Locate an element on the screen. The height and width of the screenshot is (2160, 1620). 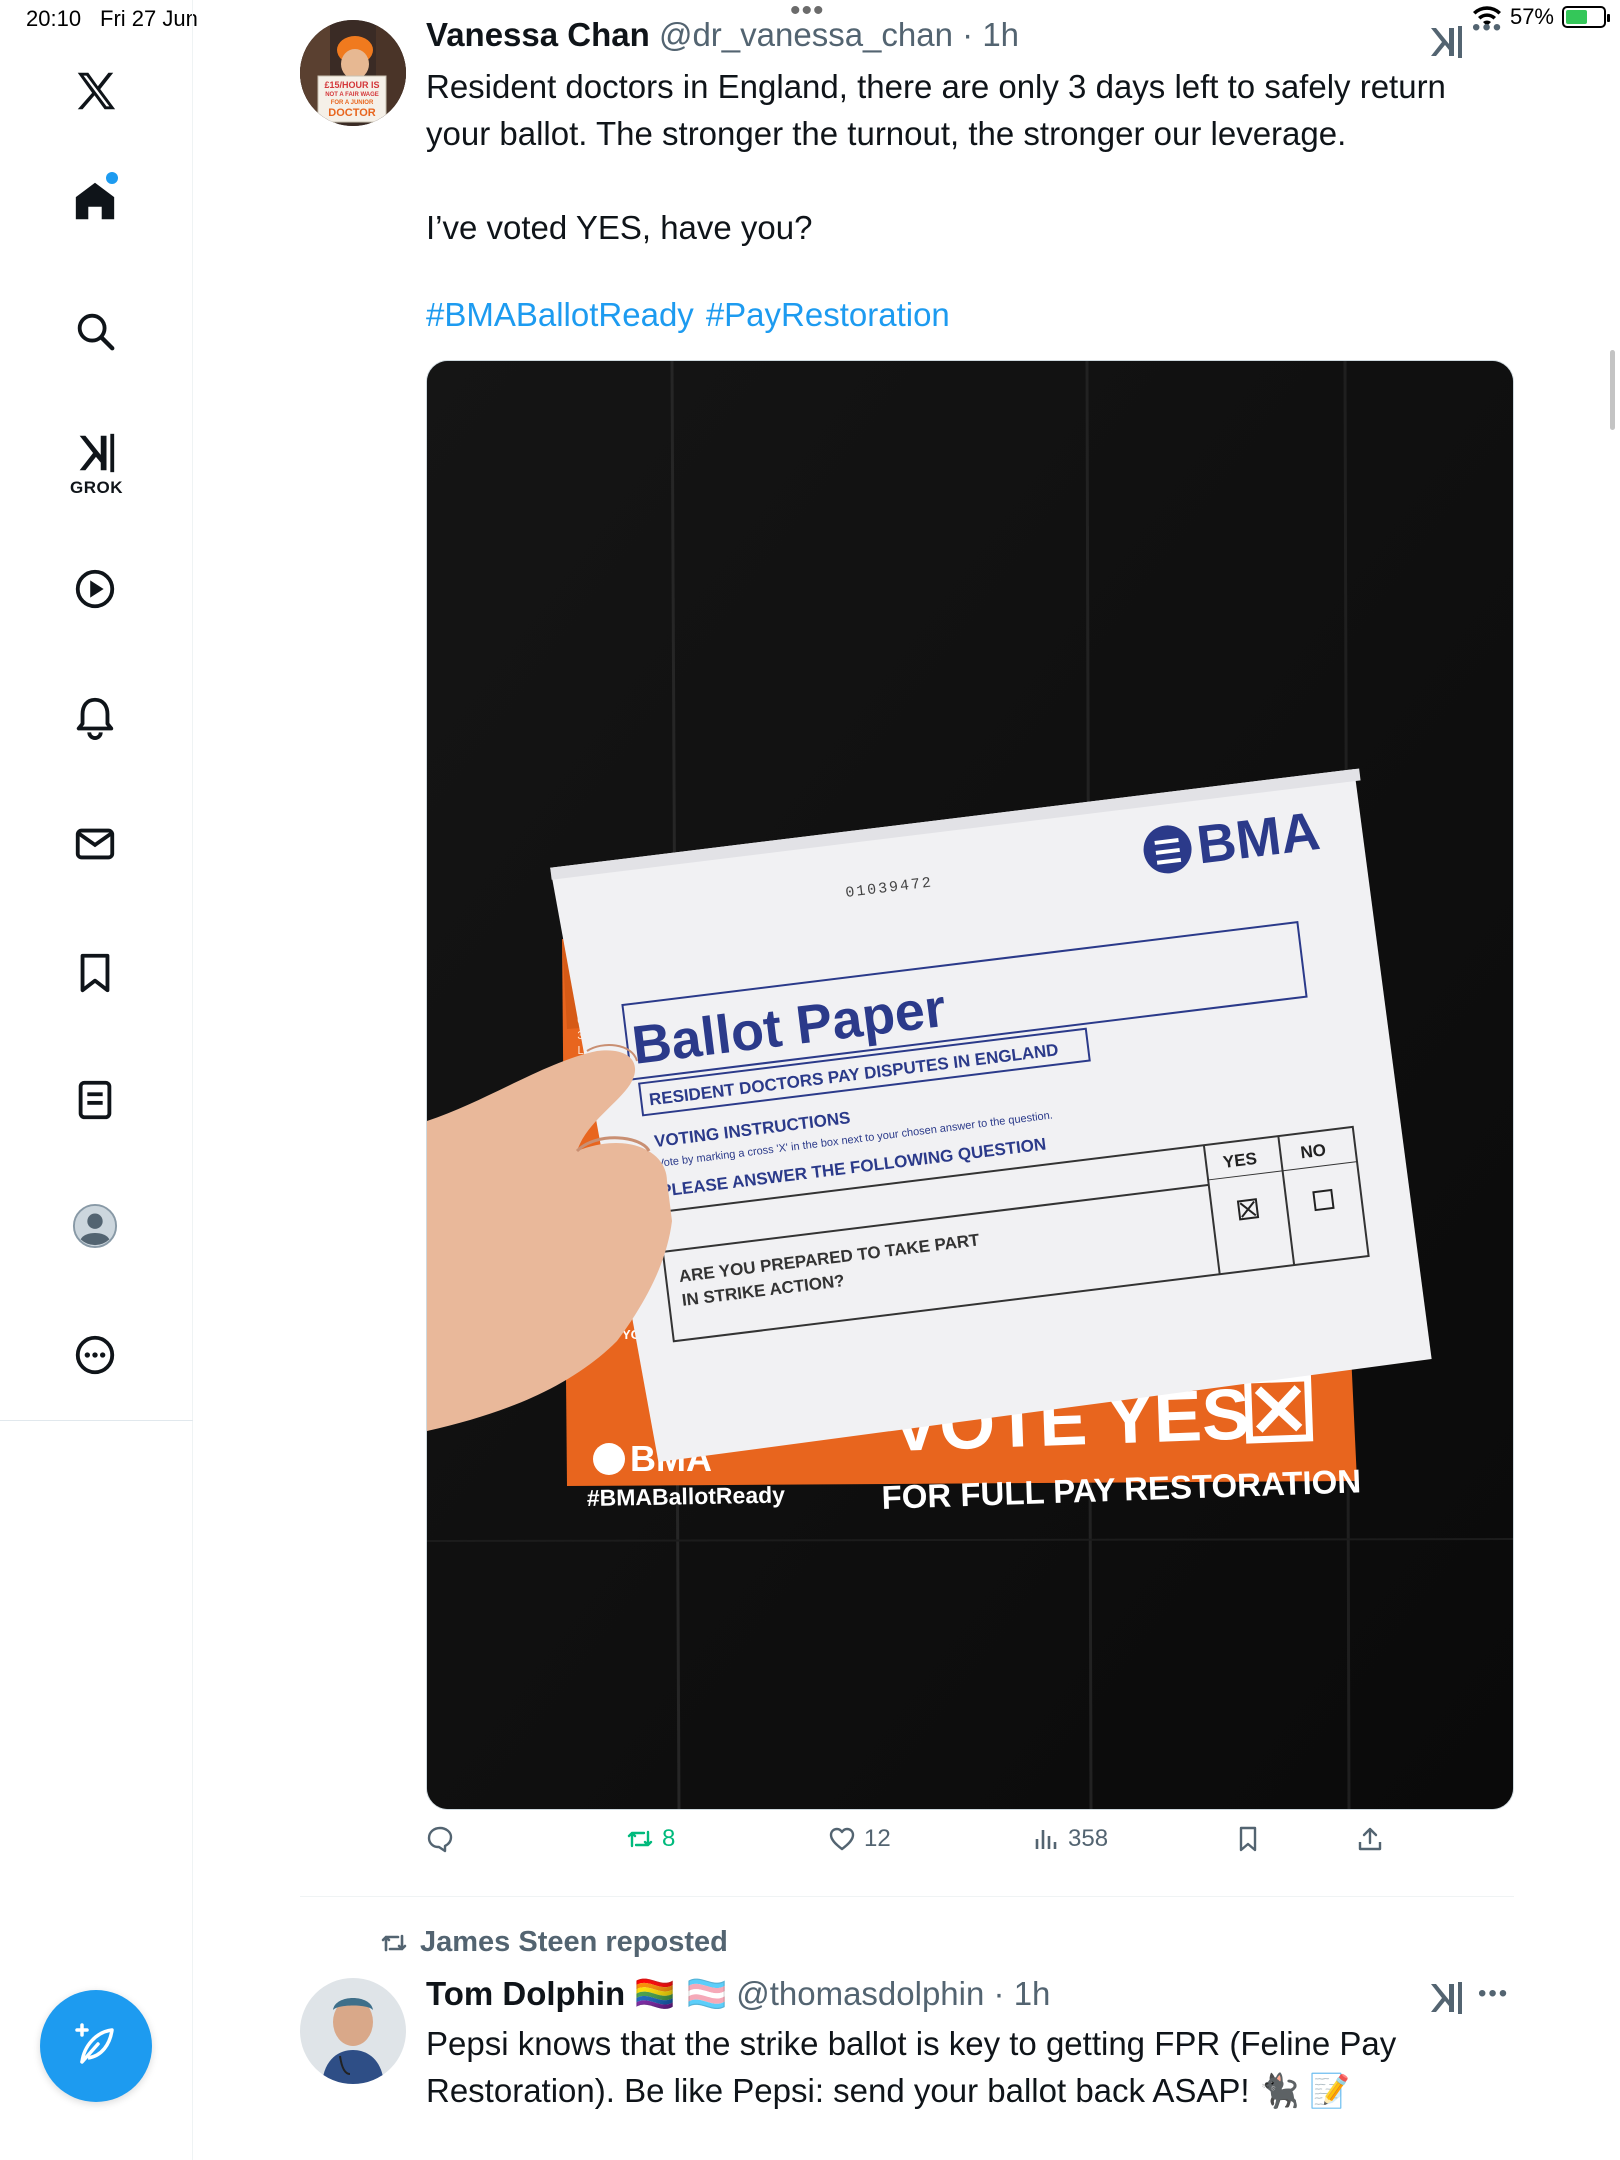
compose-icon is located at coordinates (94, 2043).